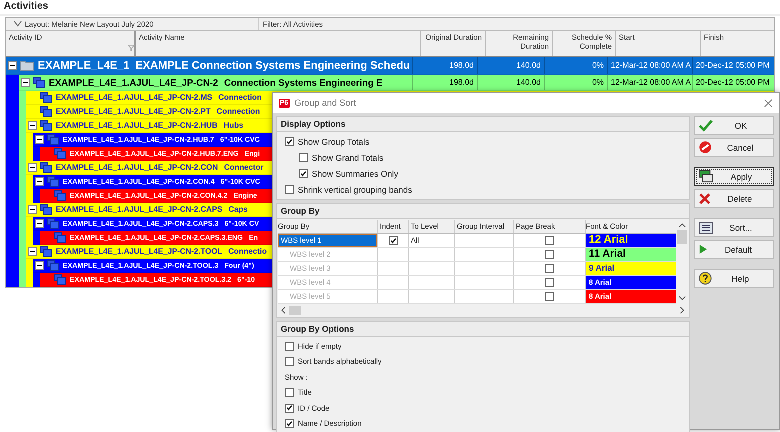 The image size is (780, 432). I want to click on wbs-name: EXAMPLE Connection Systems Engineering Schedu, so click(273, 66).